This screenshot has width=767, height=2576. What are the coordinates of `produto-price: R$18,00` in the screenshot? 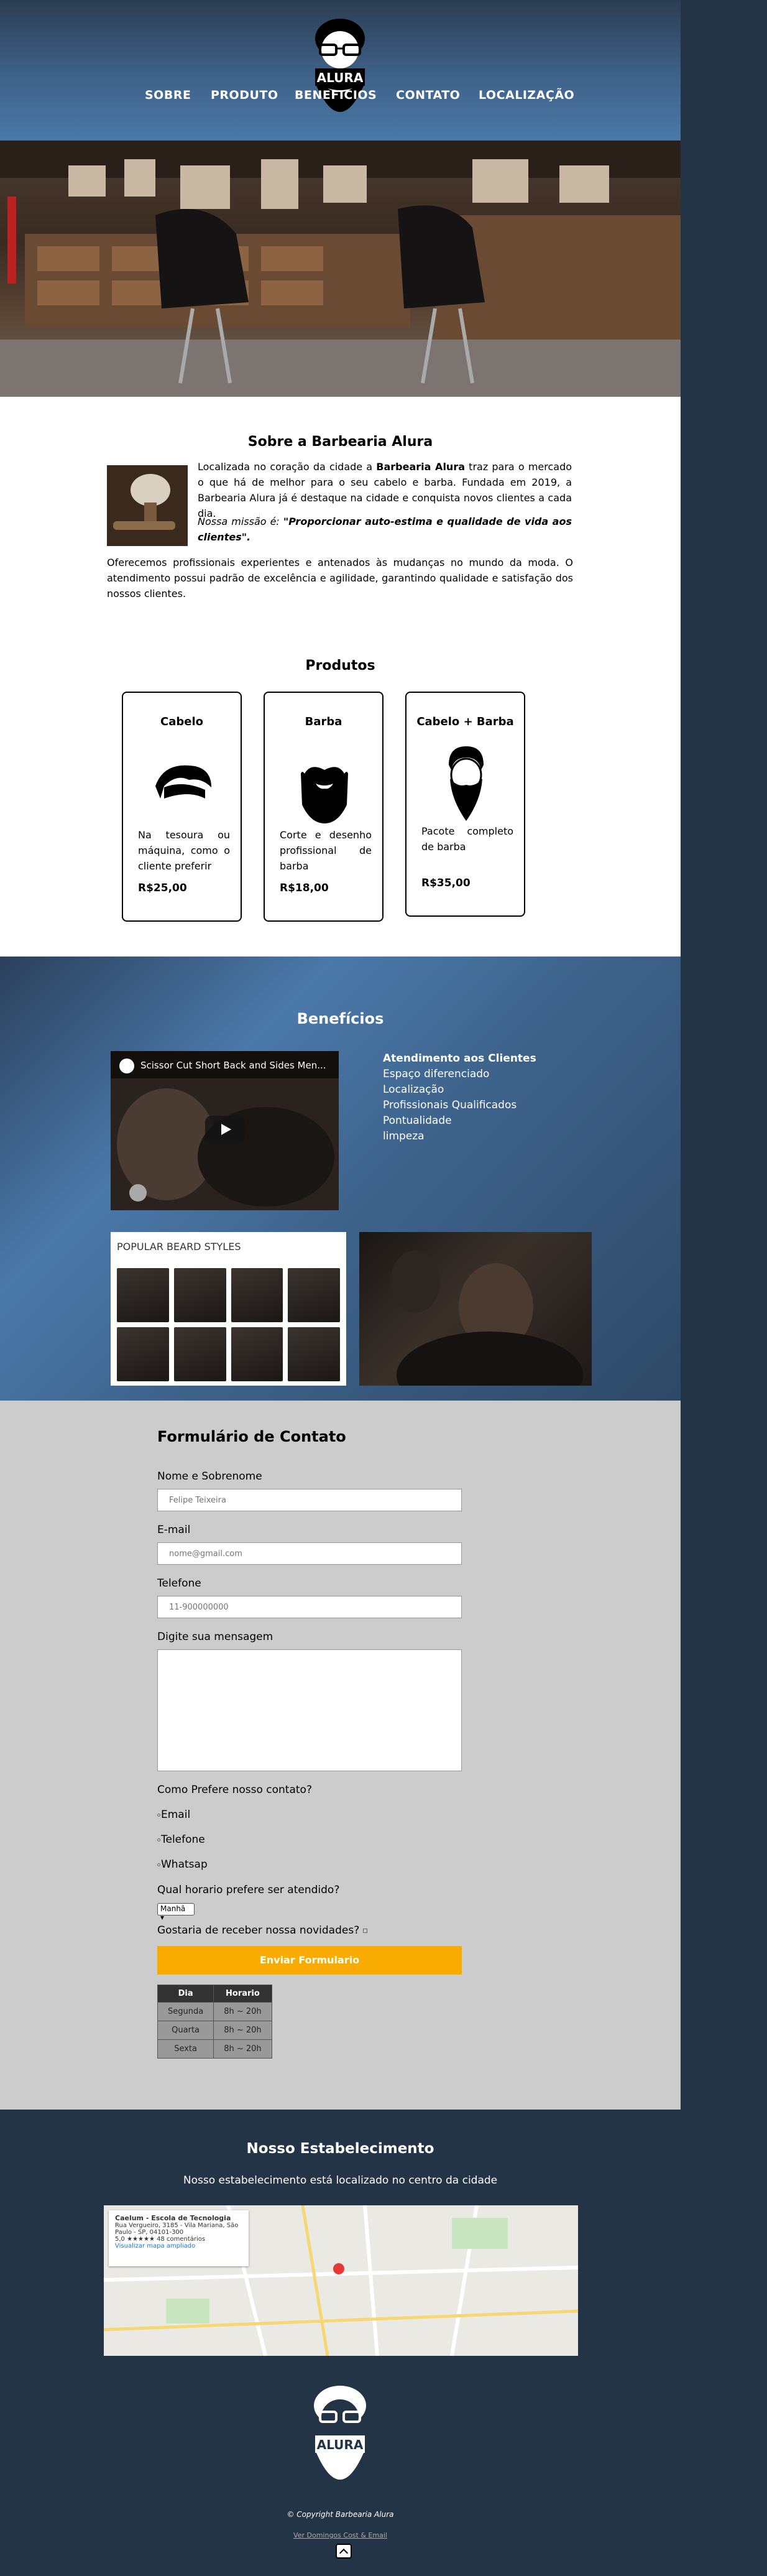 It's located at (305, 888).